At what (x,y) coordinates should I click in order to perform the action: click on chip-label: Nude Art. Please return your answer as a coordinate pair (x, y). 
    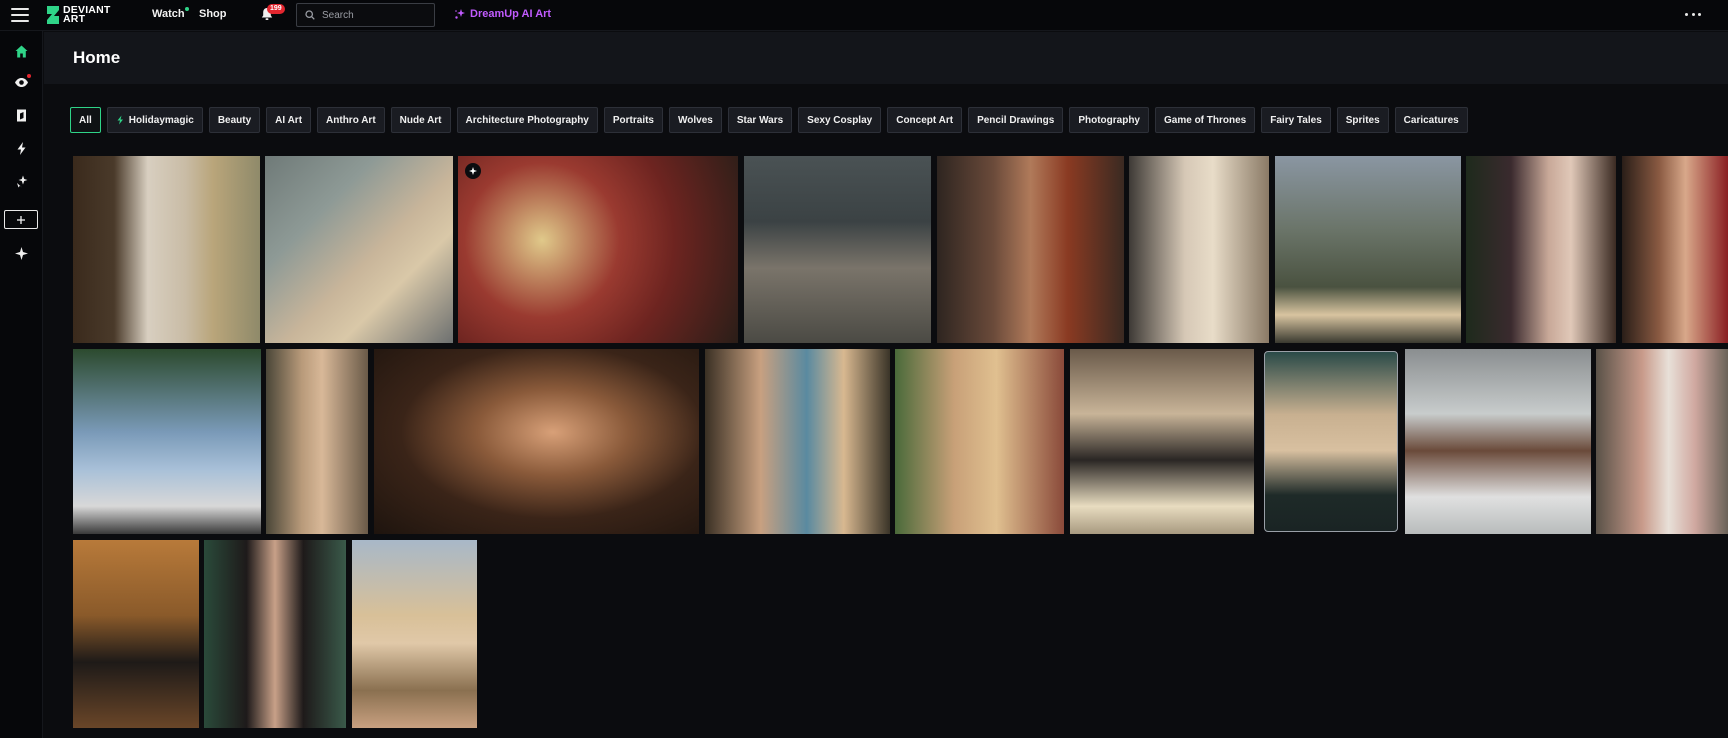
    Looking at the image, I should click on (420, 120).